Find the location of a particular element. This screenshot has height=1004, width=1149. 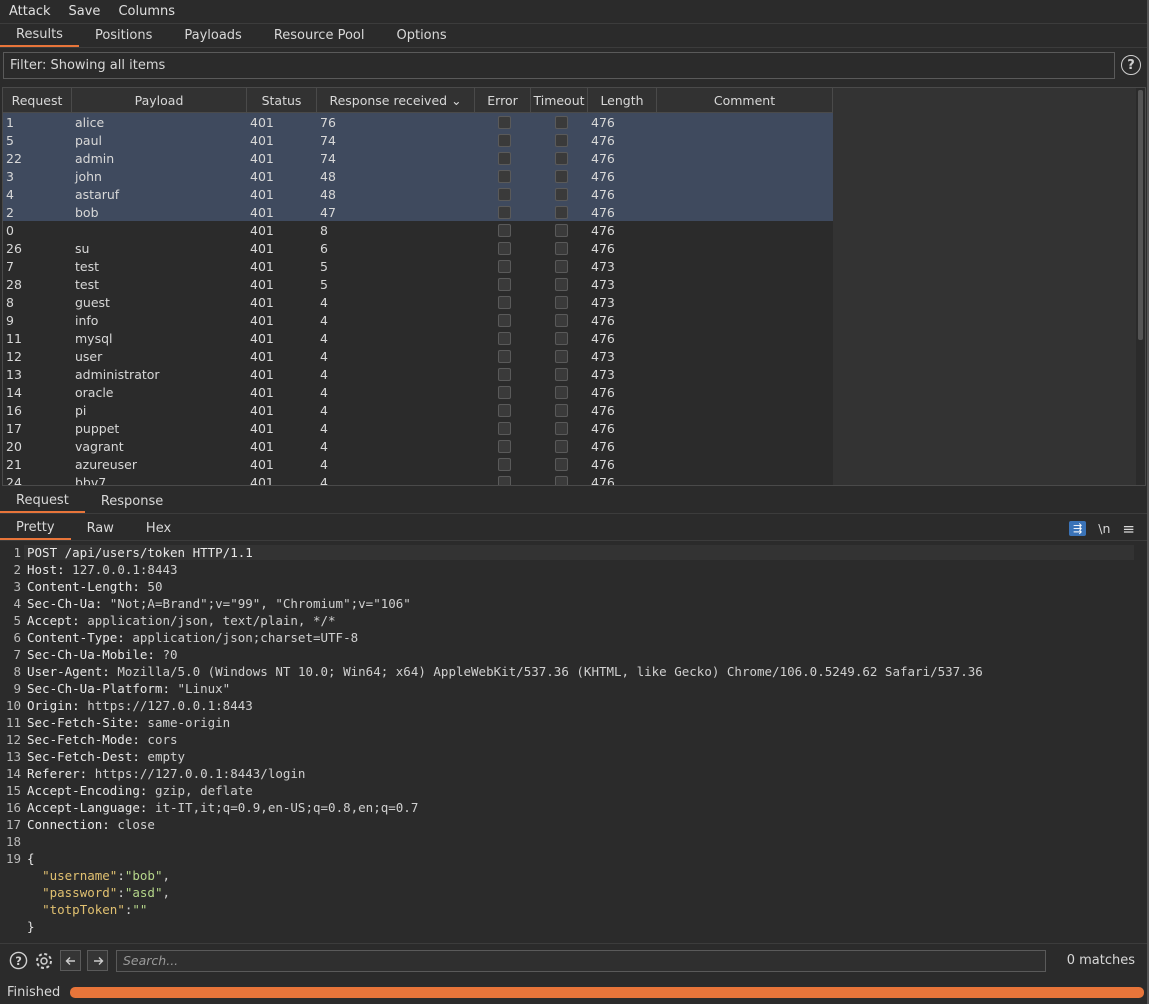

tab-positions: Positions is located at coordinates (123, 35).